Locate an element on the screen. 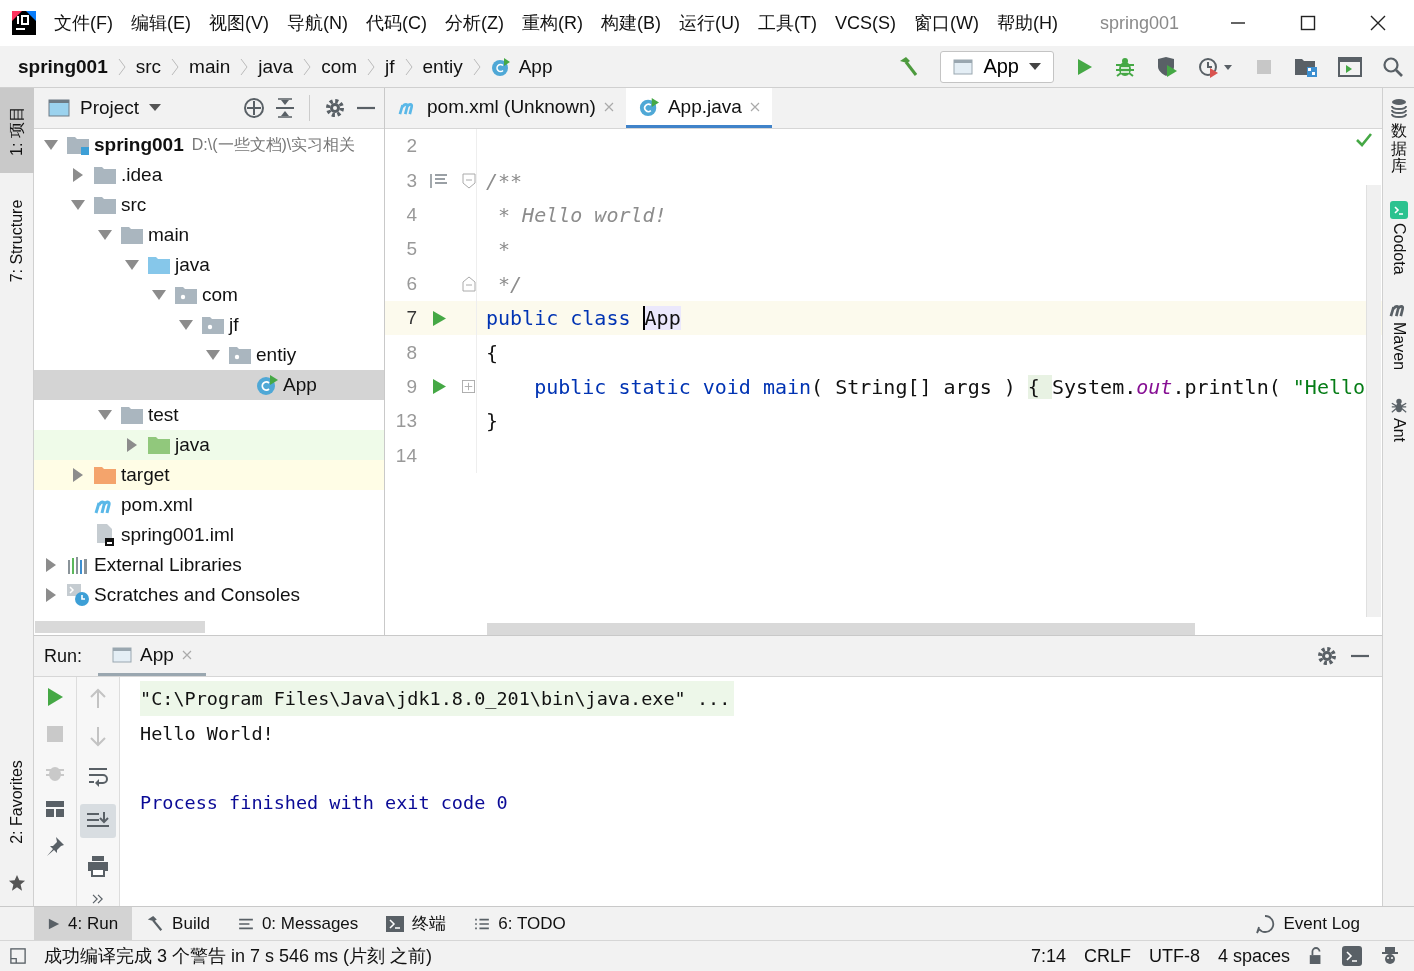  print-icon is located at coordinates (98, 866).